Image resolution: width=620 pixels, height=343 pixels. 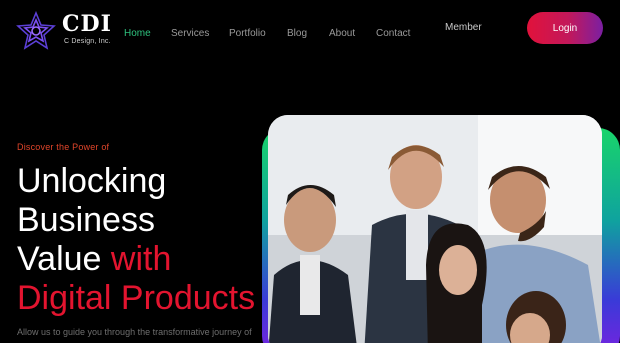 I want to click on headline-with: with, so click(x=141, y=259).